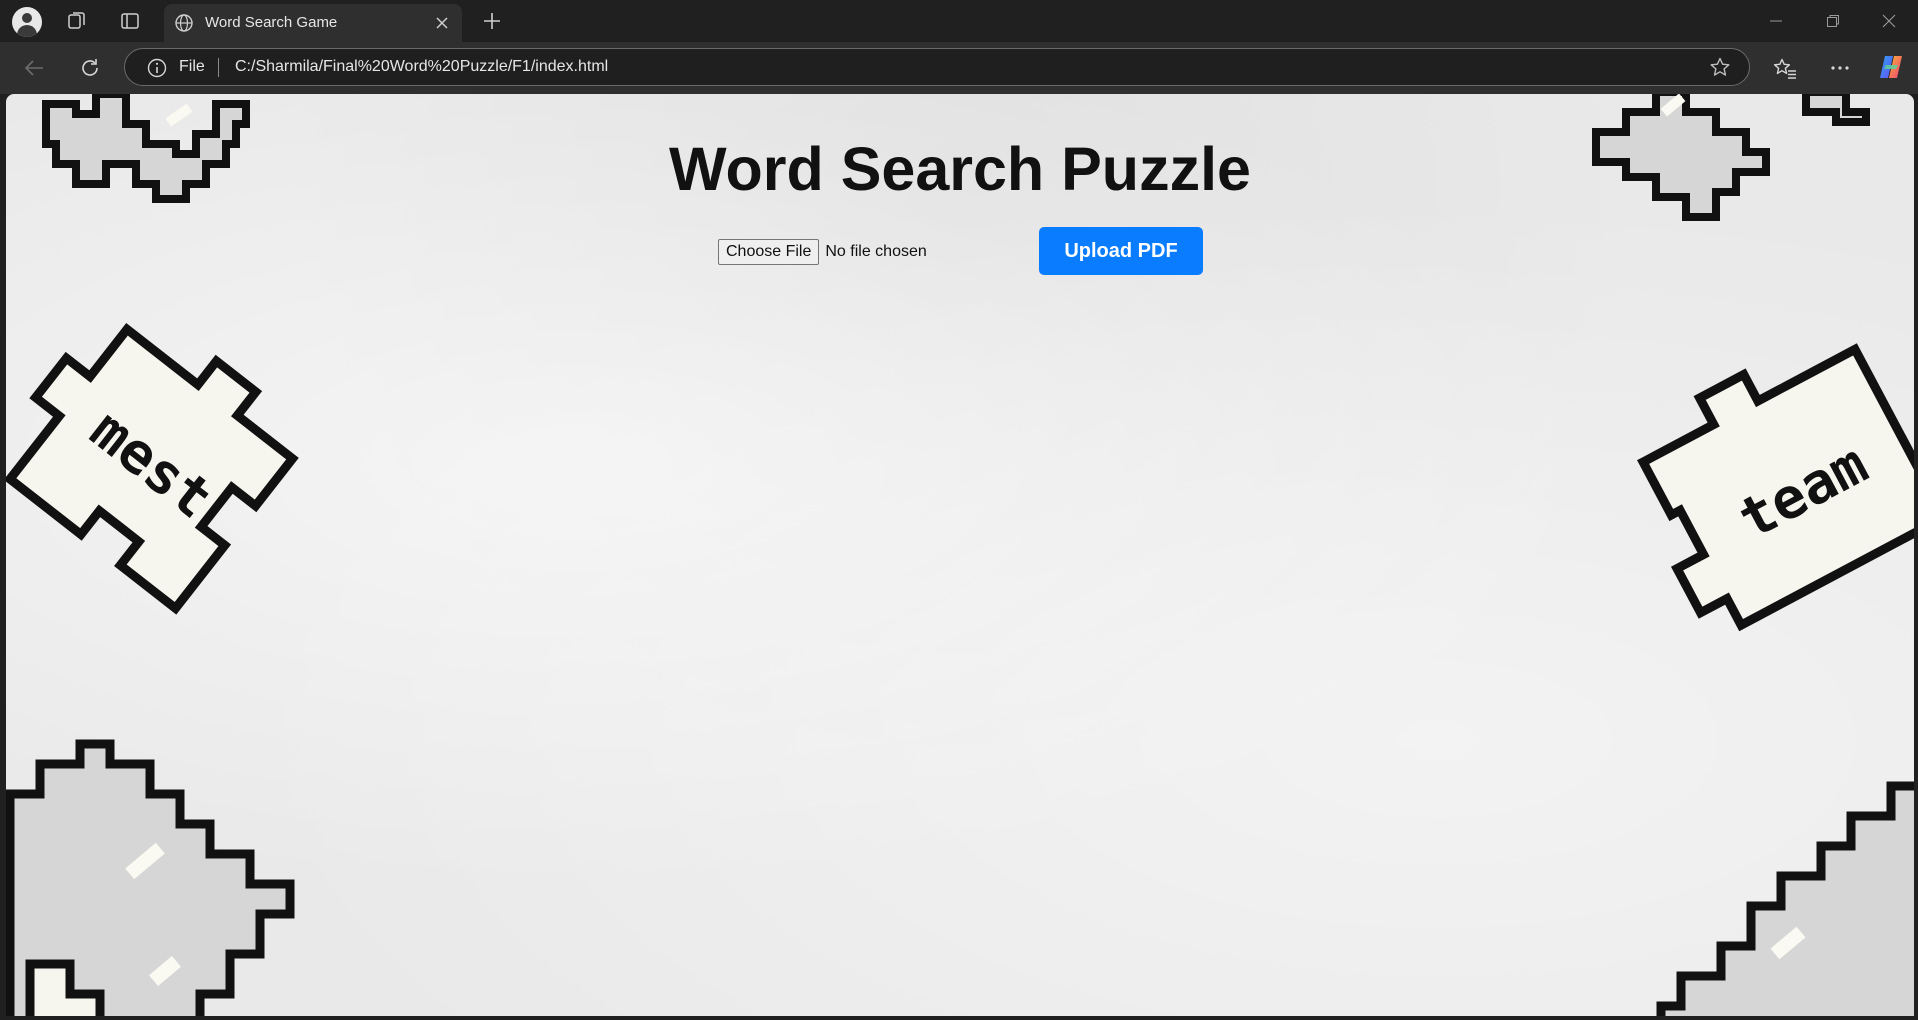 The height and width of the screenshot is (1020, 1918). What do you see at coordinates (77, 21) in the screenshot?
I see `workspaces-icon` at bounding box center [77, 21].